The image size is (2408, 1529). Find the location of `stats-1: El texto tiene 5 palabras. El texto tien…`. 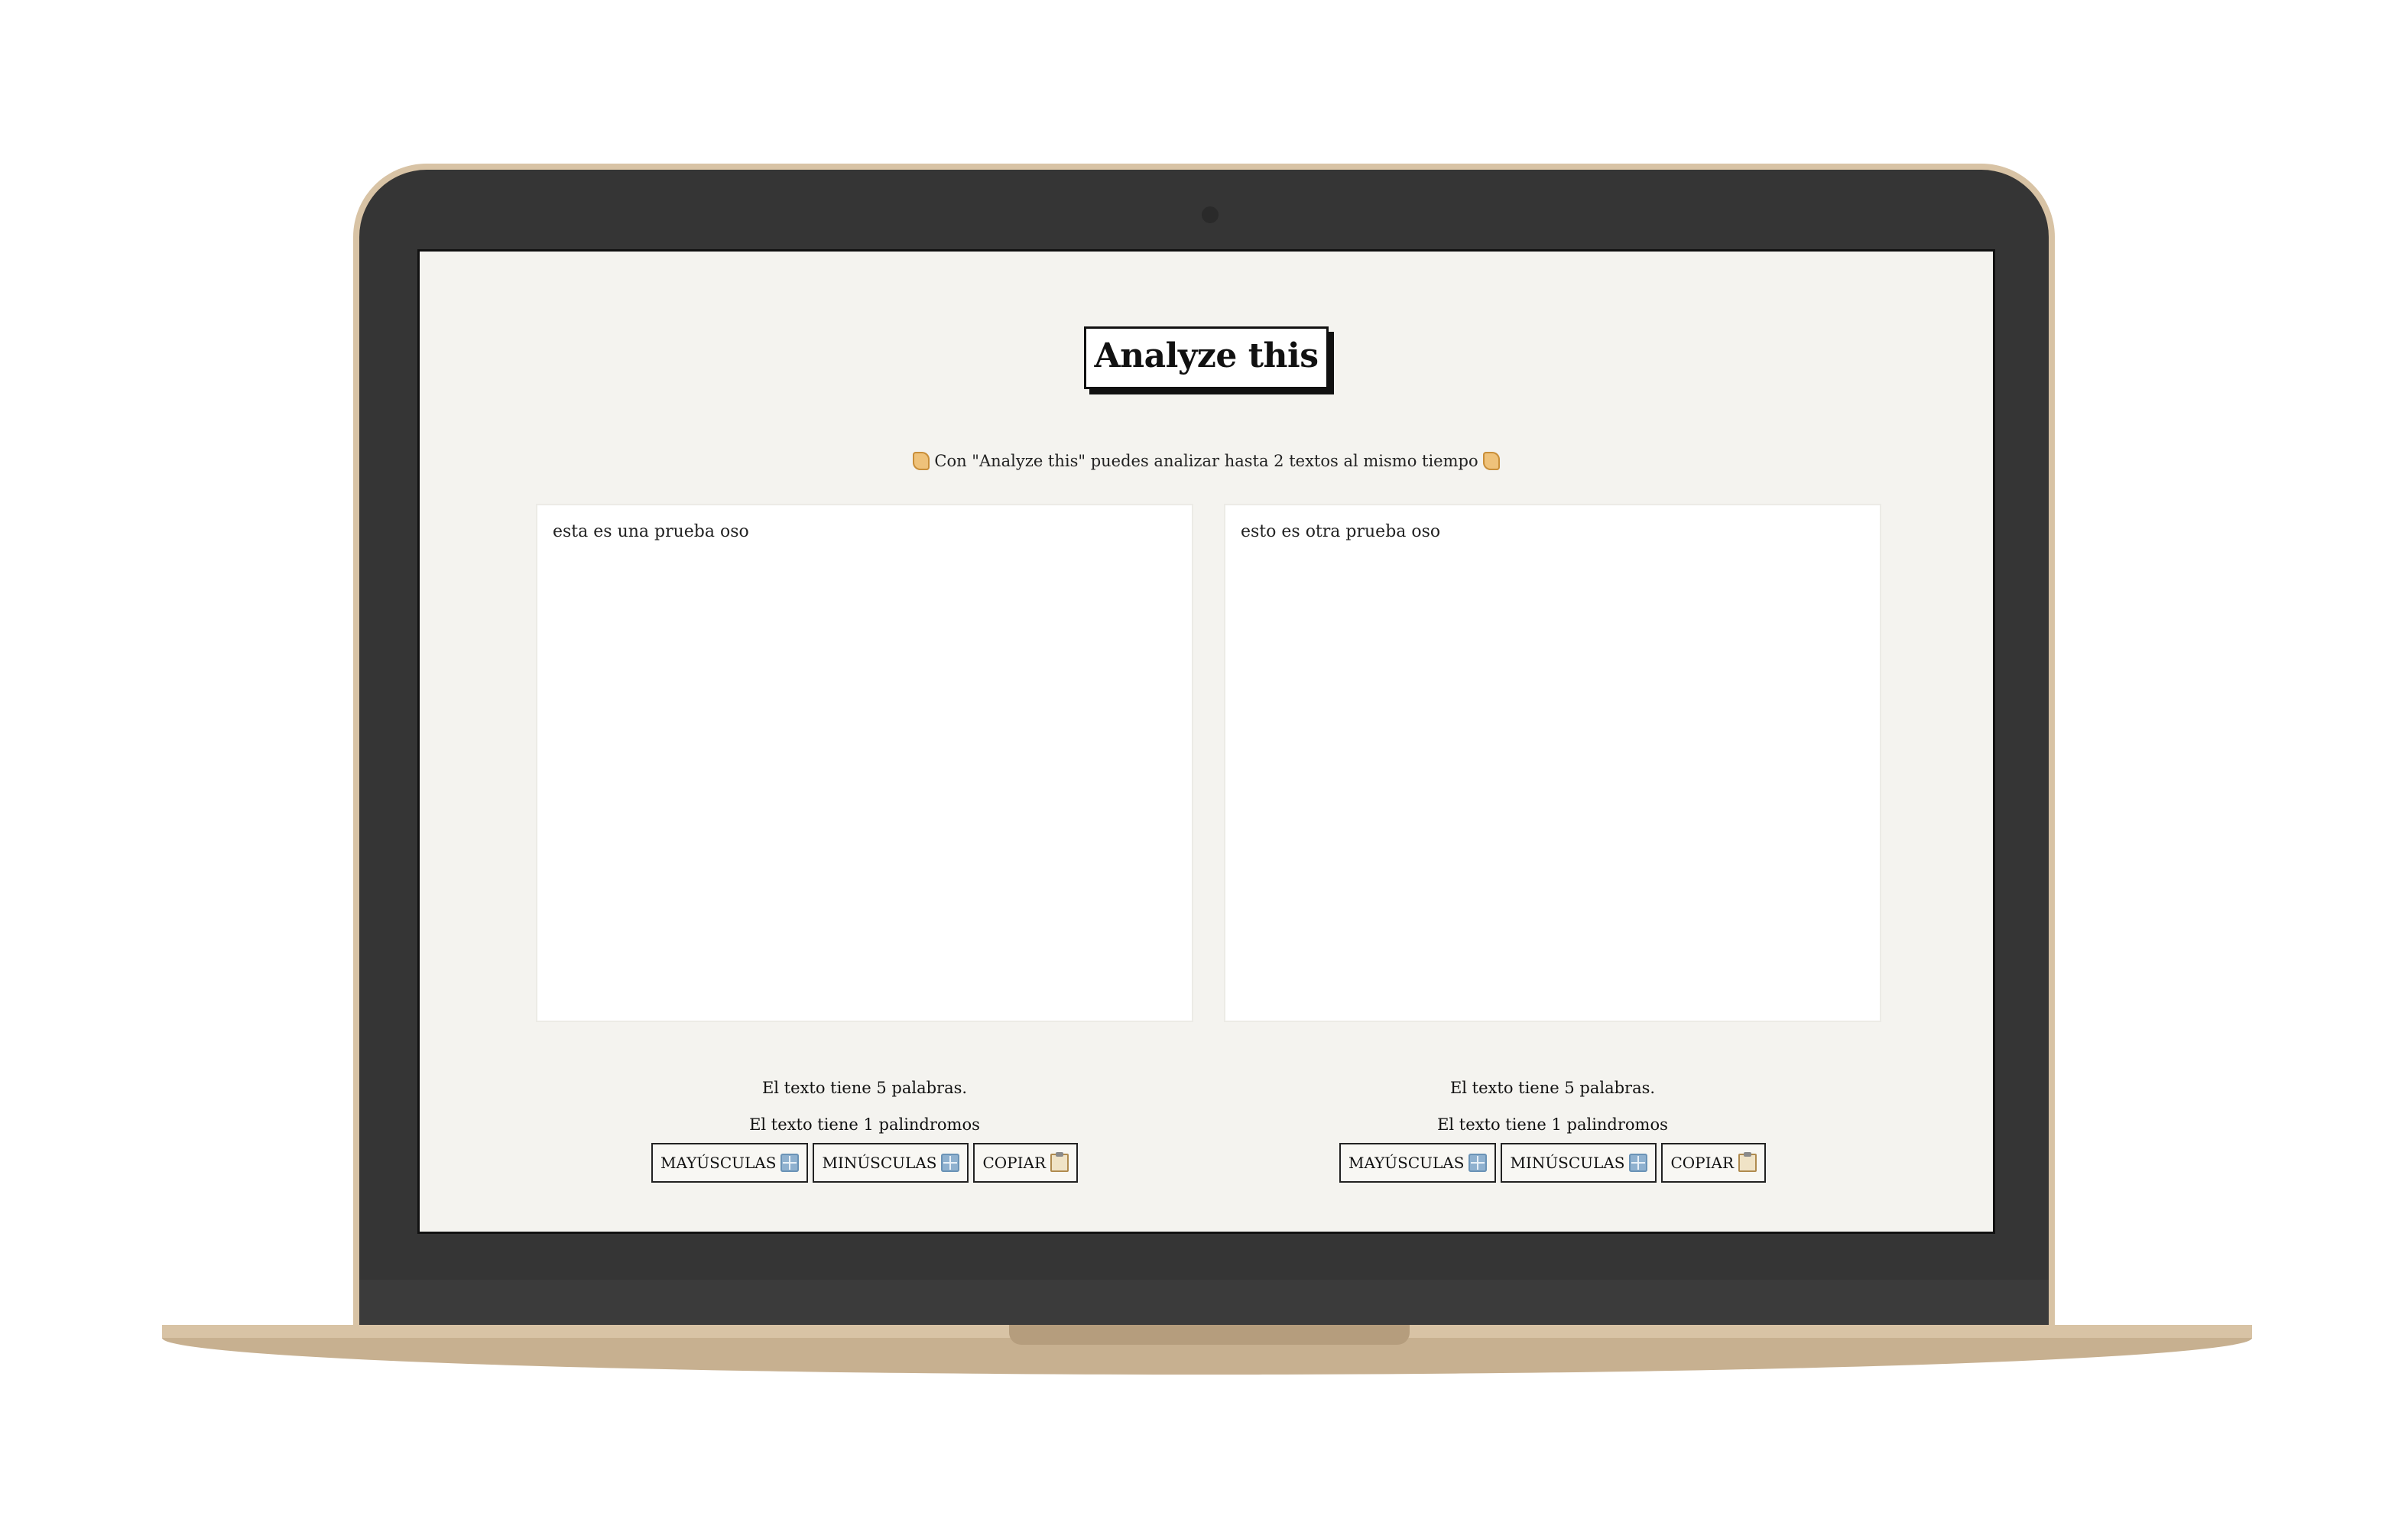

stats-1: El texto tiene 5 palabras. El texto tien… is located at coordinates (865, 1106).